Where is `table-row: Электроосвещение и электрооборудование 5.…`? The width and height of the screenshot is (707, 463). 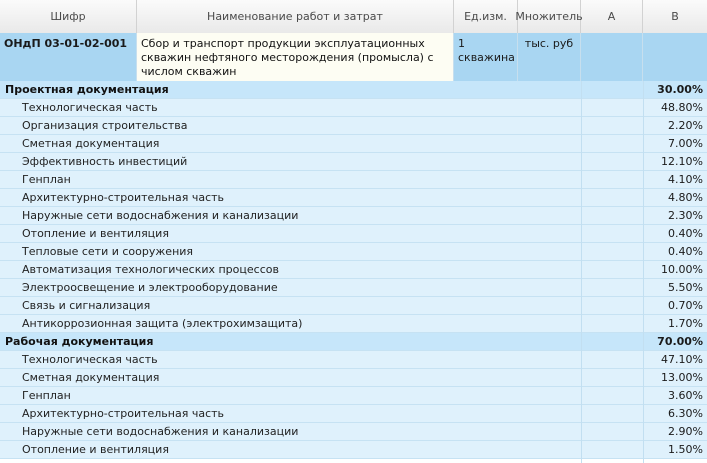
table-row: Электроосвещение и электрооборудование 5.… is located at coordinates (353, 288).